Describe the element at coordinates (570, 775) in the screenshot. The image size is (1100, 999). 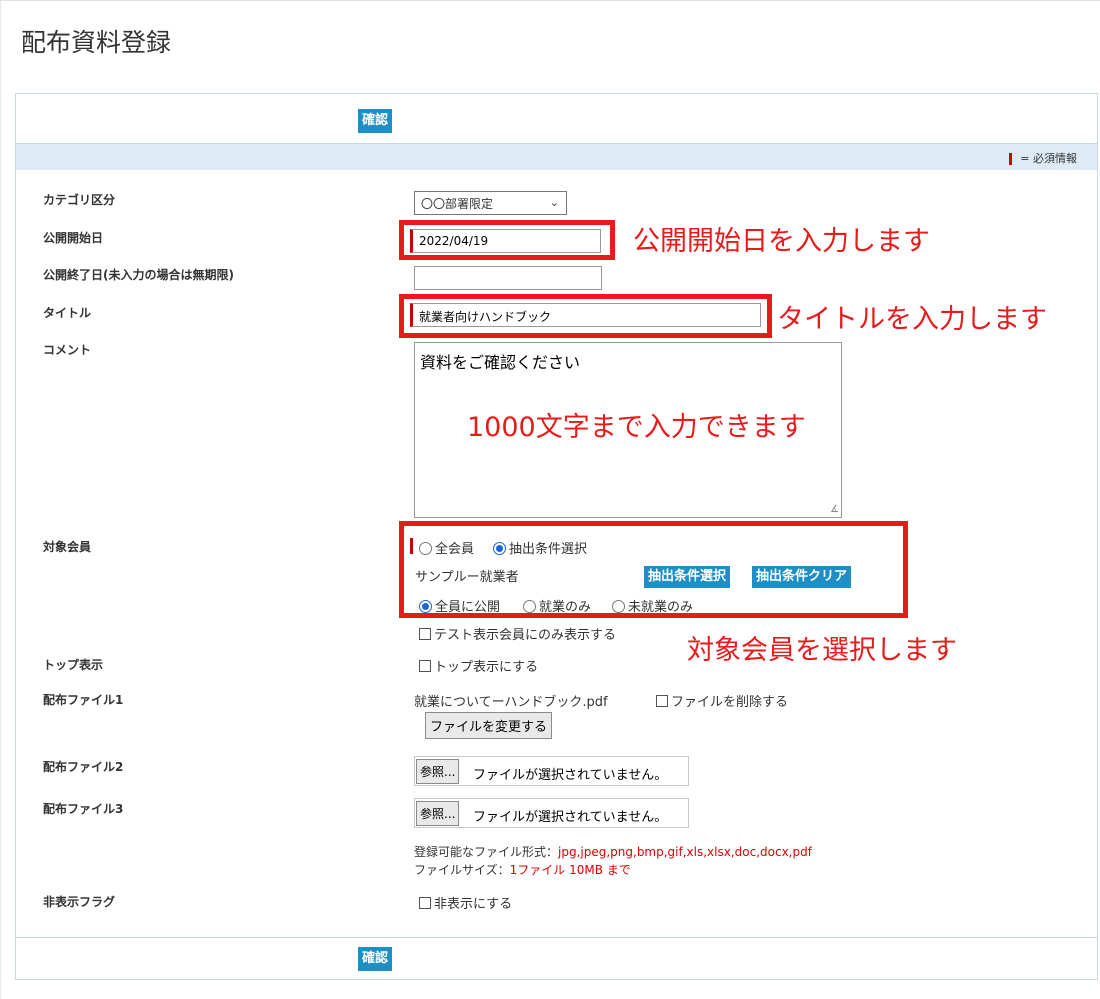
I see `file2-status: ファイルが選択されていません。` at that location.